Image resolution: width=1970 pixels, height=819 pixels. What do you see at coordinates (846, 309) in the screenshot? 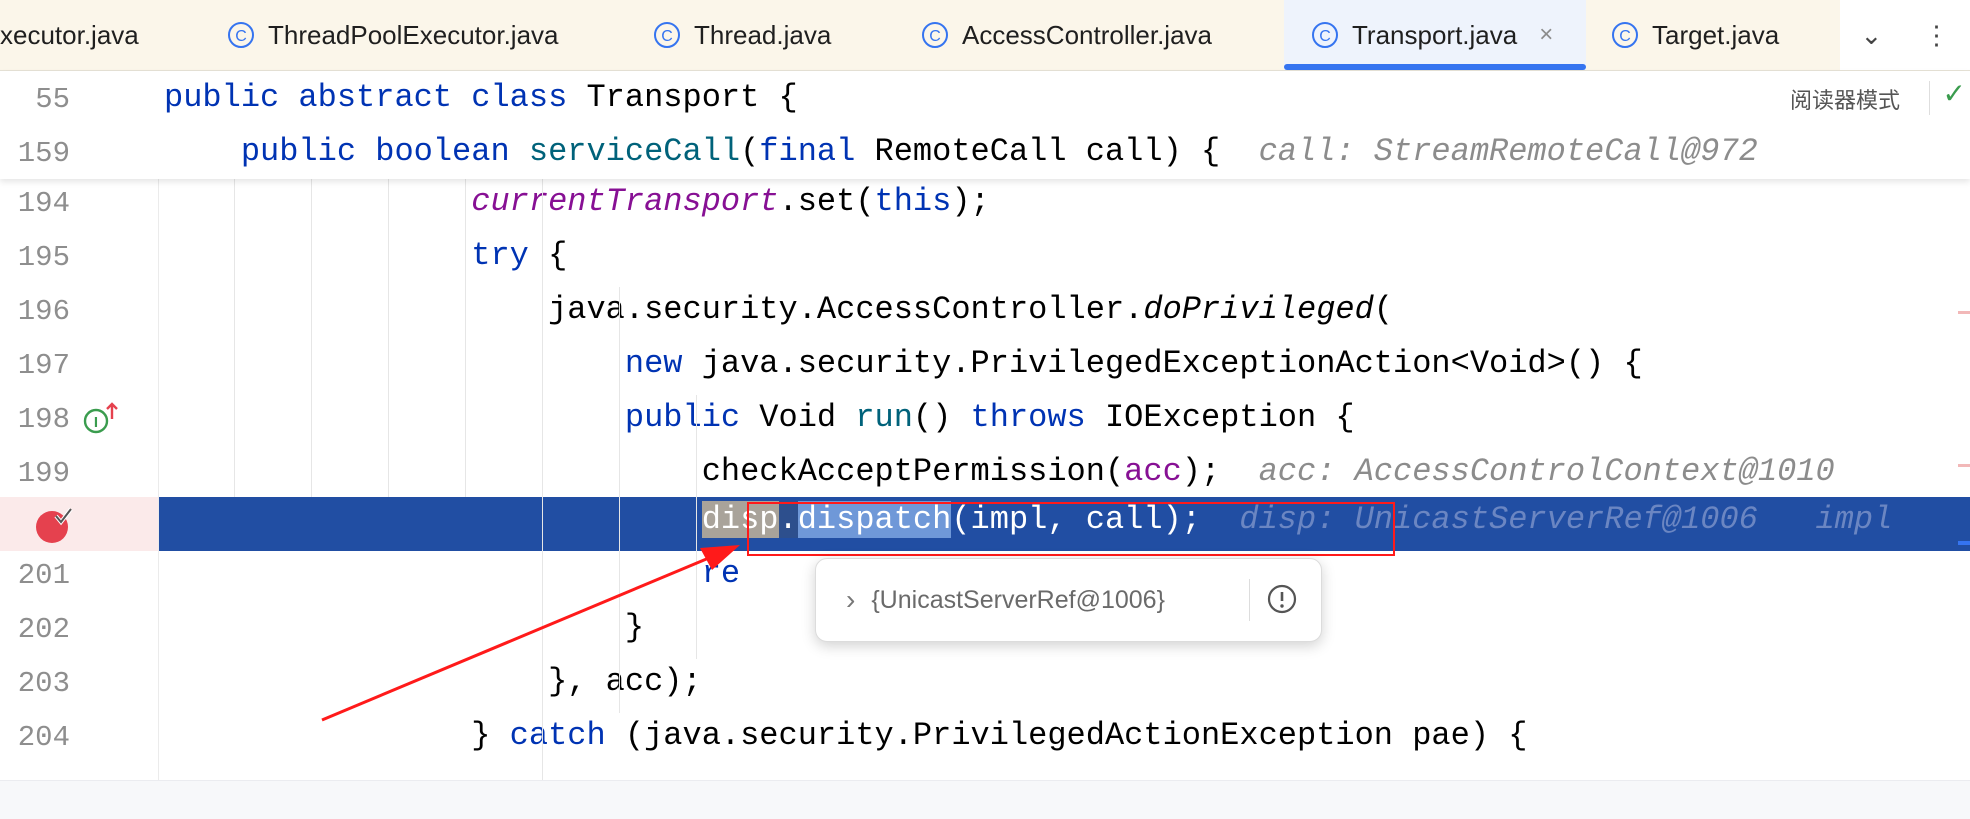
I see `code-token: java.security.AccessController.` at bounding box center [846, 309].